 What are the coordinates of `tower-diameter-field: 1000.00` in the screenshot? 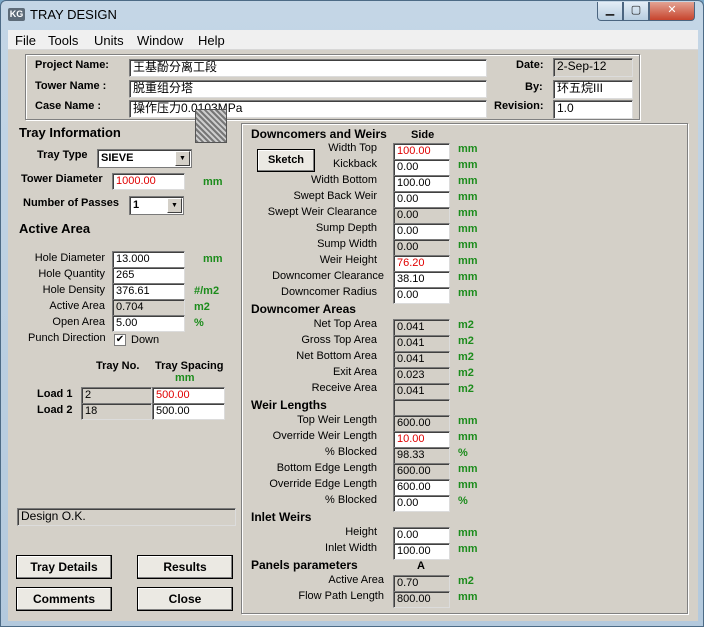 It's located at (148, 181).